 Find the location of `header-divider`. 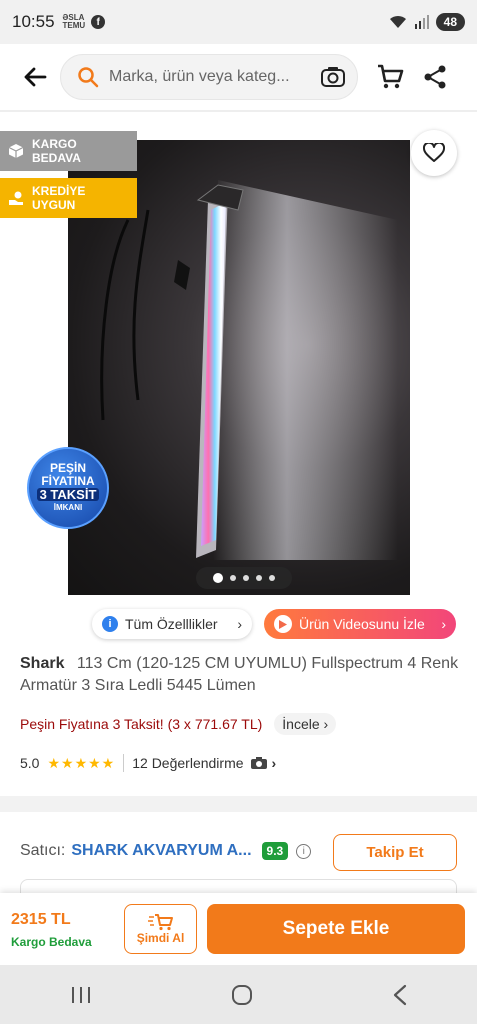

header-divider is located at coordinates (238, 111).